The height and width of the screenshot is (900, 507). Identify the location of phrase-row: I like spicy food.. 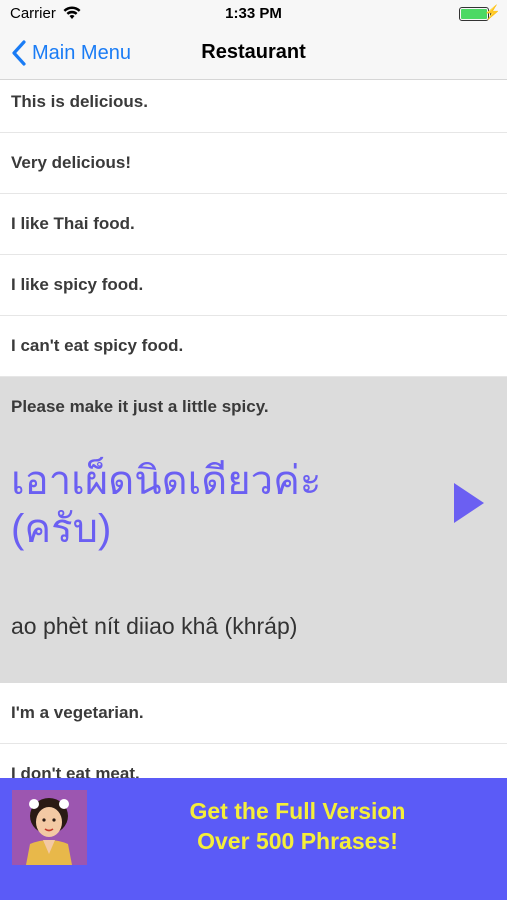
(253, 285).